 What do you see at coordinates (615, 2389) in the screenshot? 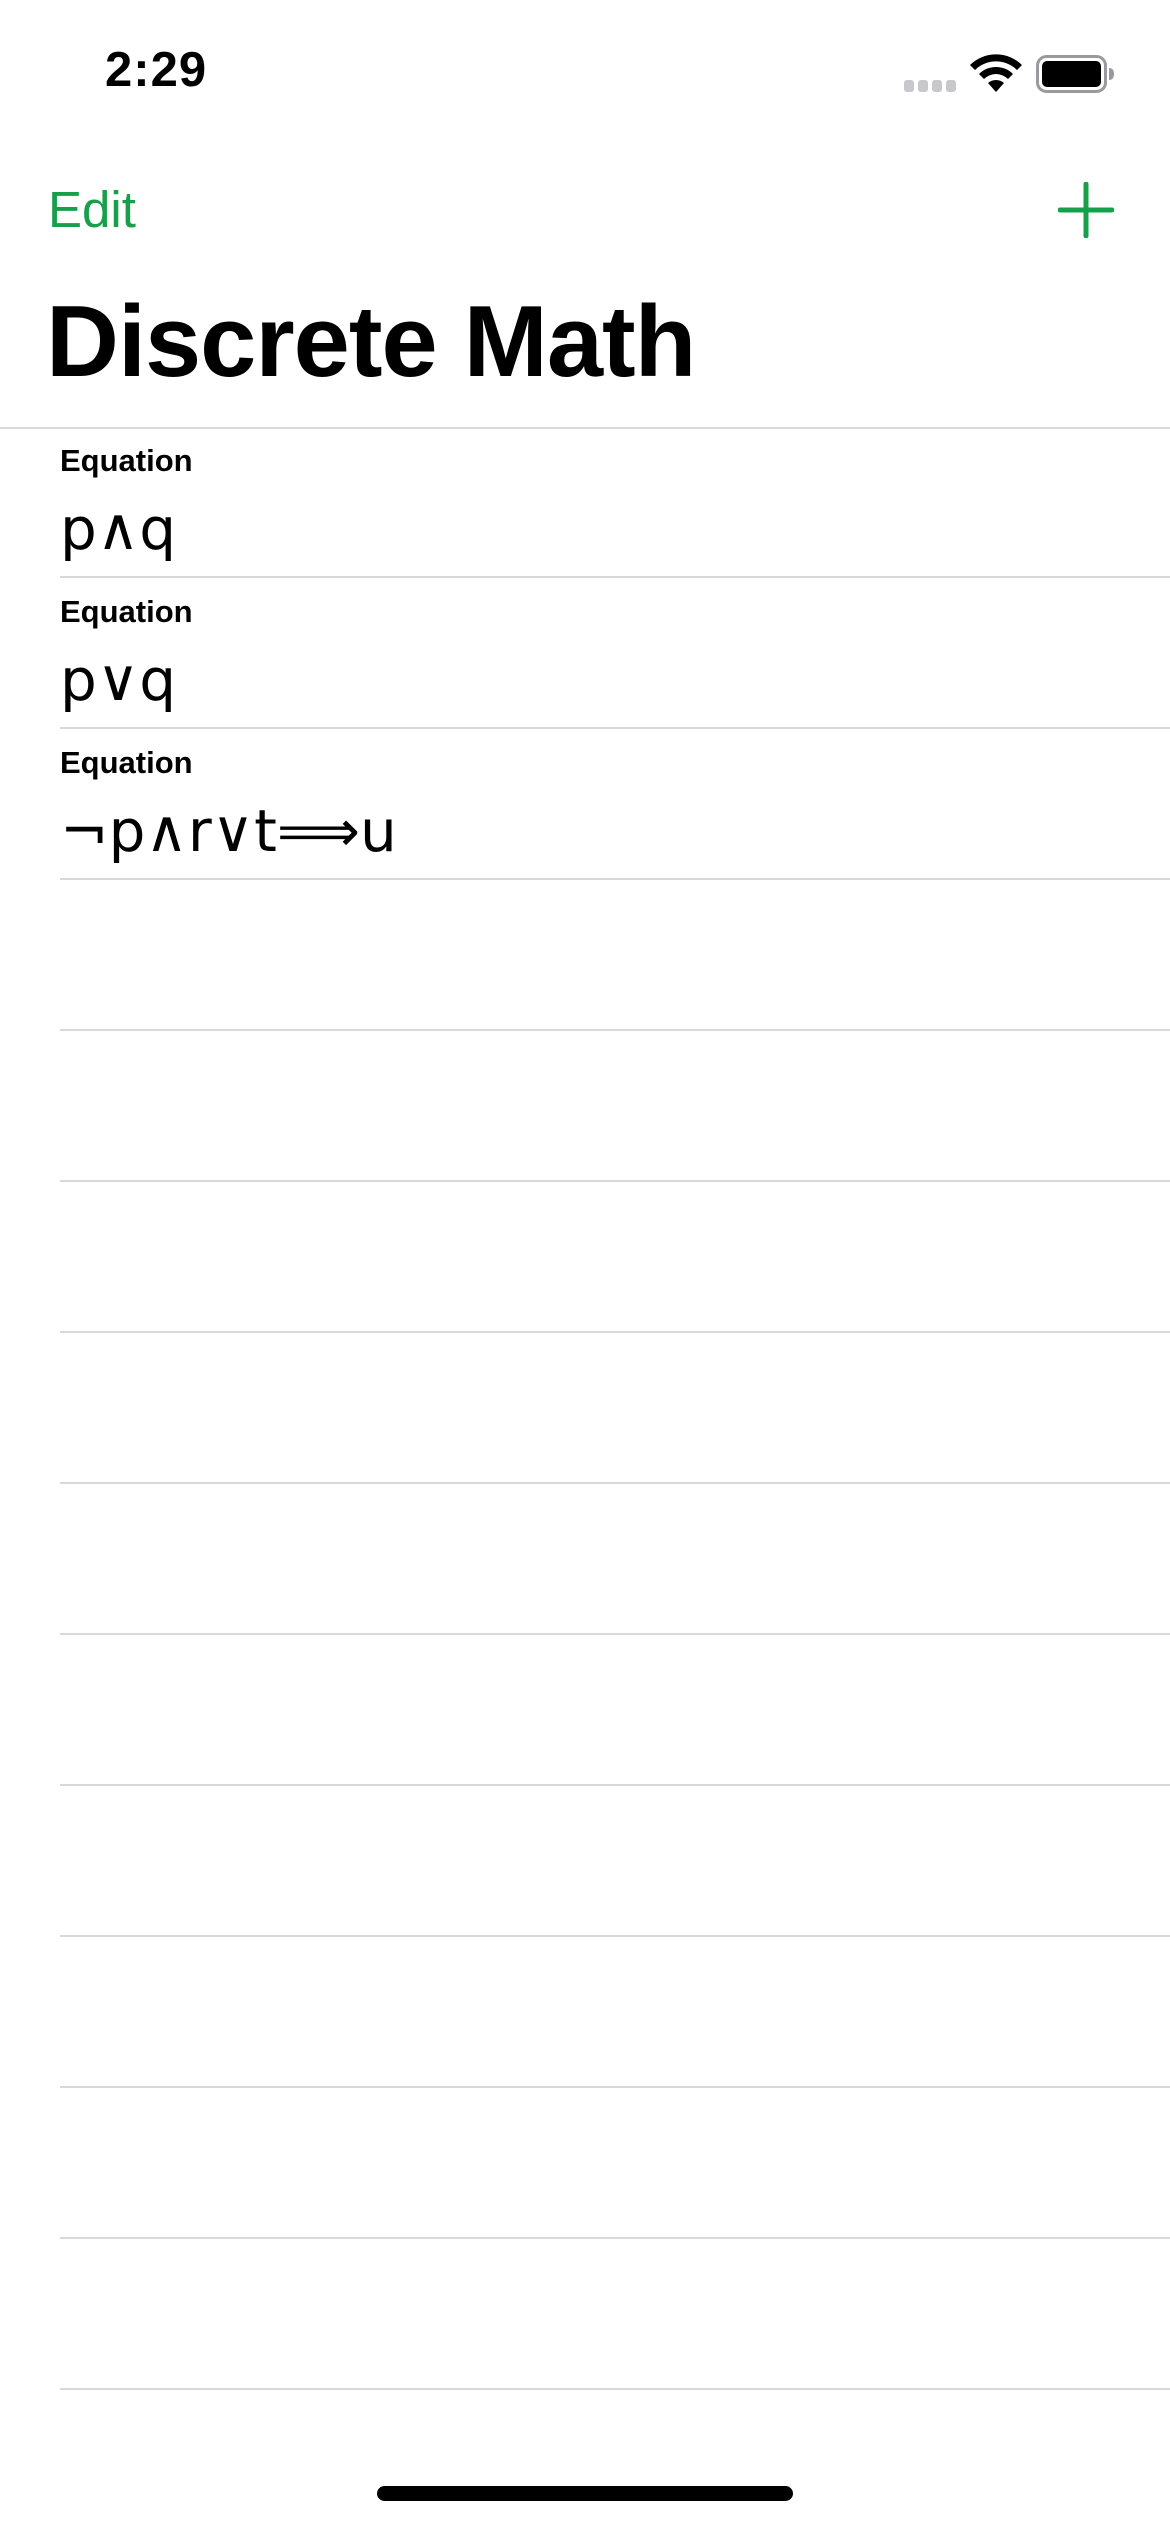
I see `row-separator` at bounding box center [615, 2389].